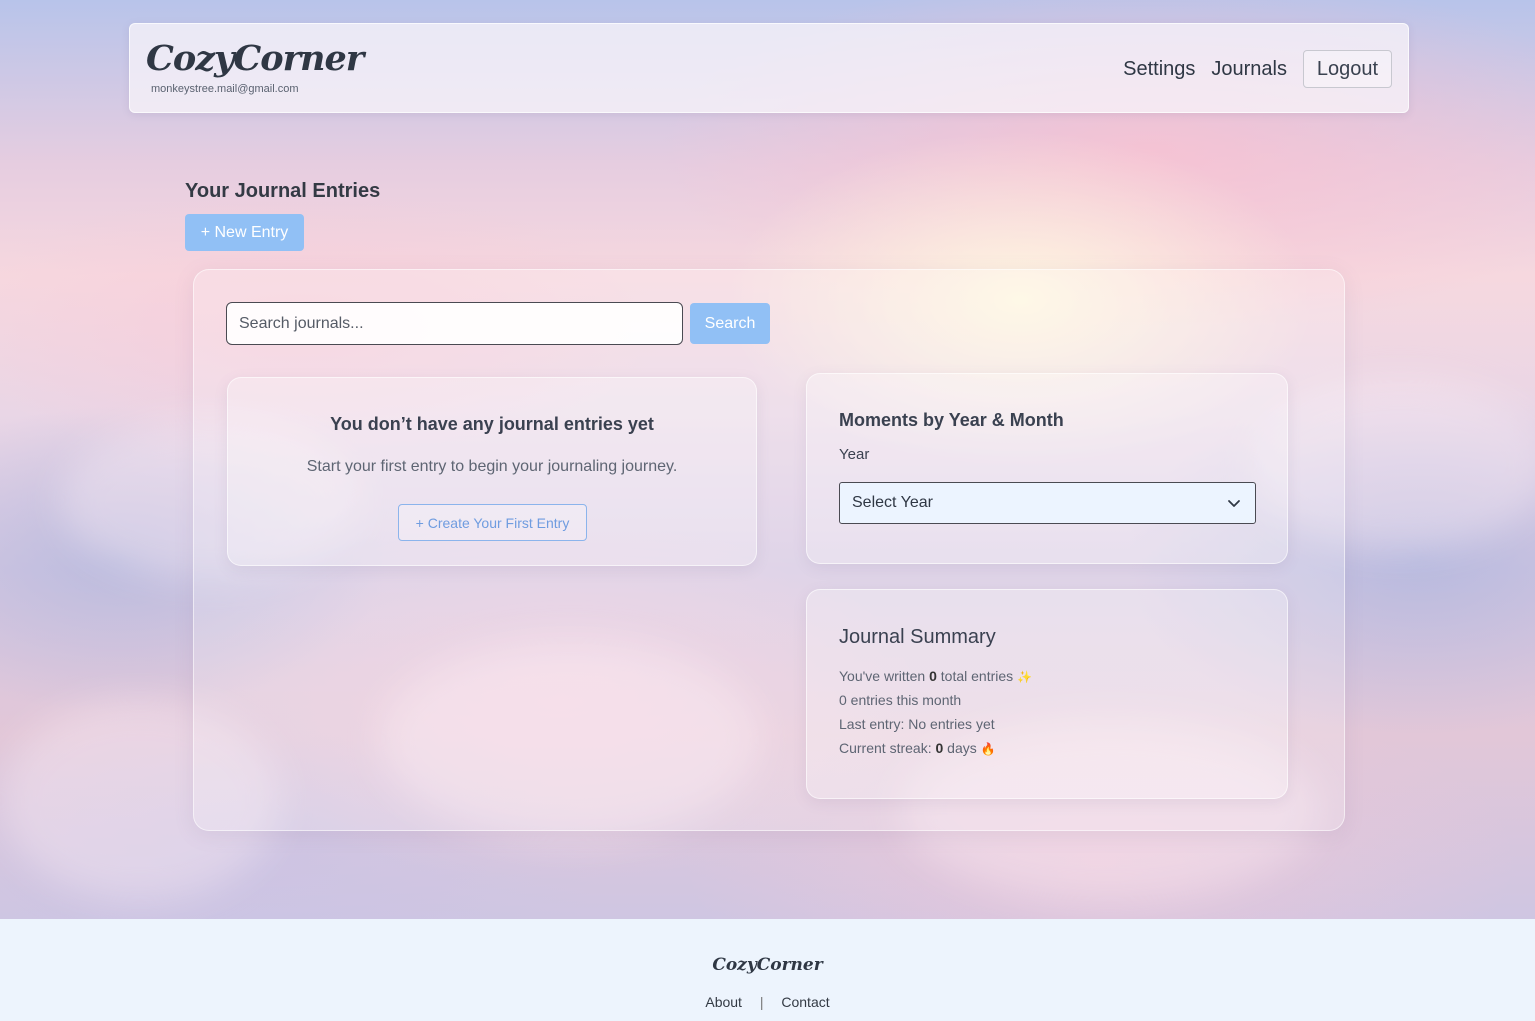  What do you see at coordinates (730, 323) in the screenshot?
I see `search-button: Search` at bounding box center [730, 323].